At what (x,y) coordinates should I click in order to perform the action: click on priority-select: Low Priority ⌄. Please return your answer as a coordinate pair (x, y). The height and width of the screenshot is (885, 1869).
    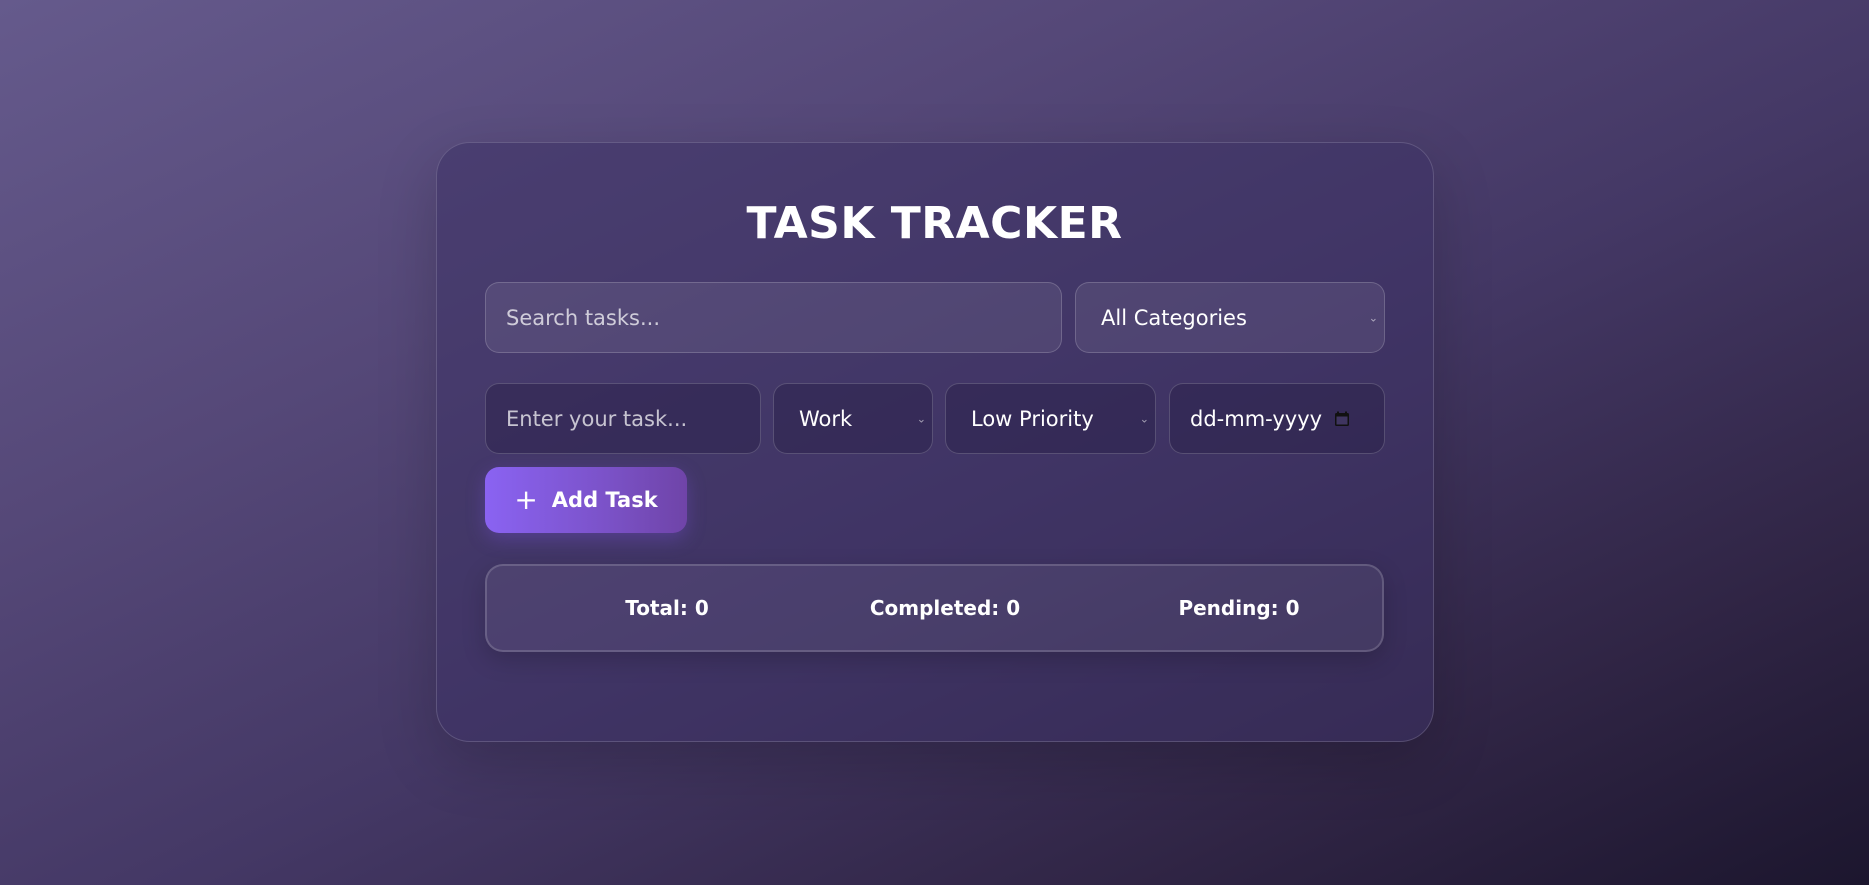
    Looking at the image, I should click on (1050, 418).